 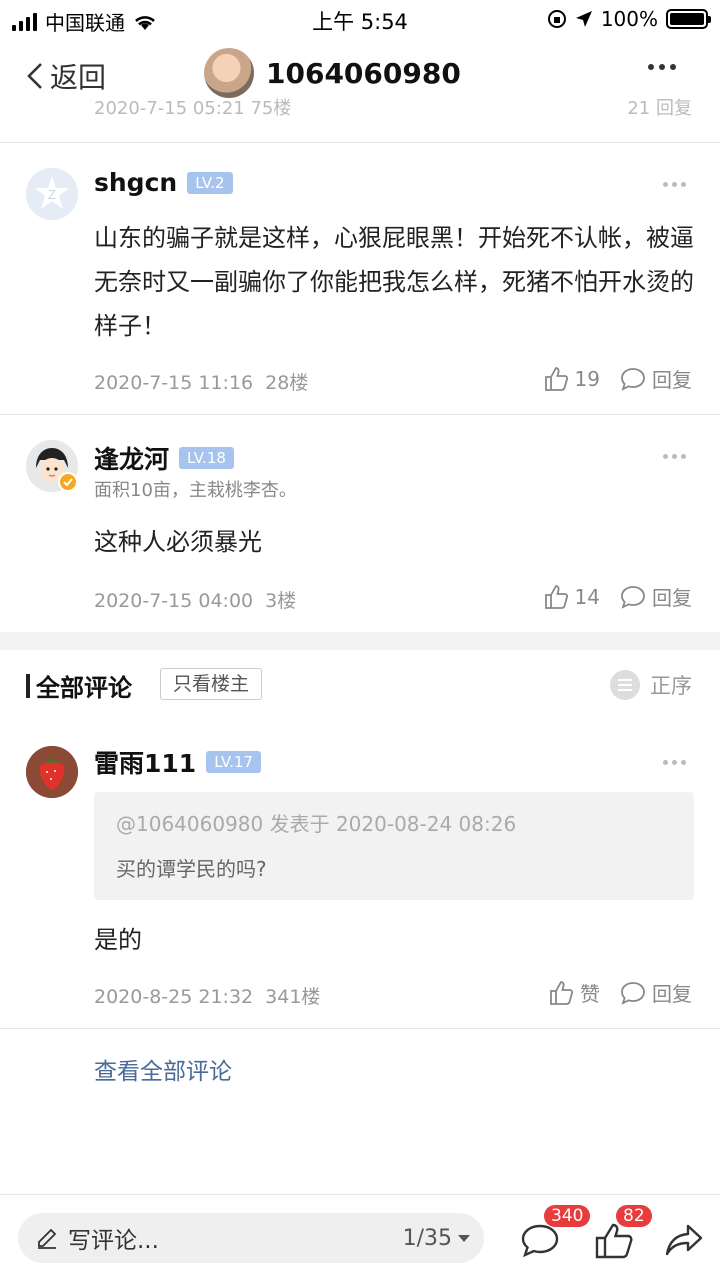 I want to click on like-label: 赞, so click(x=590, y=994).